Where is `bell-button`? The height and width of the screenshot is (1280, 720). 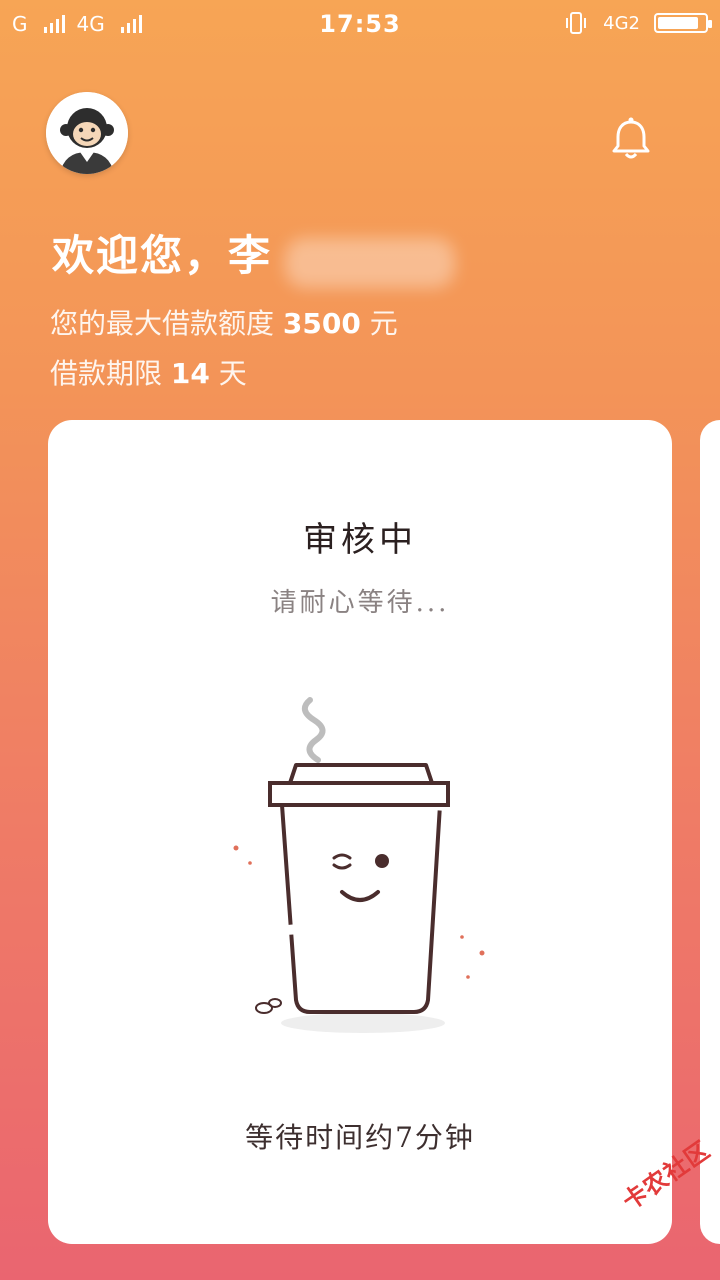
bell-button is located at coordinates (631, 139).